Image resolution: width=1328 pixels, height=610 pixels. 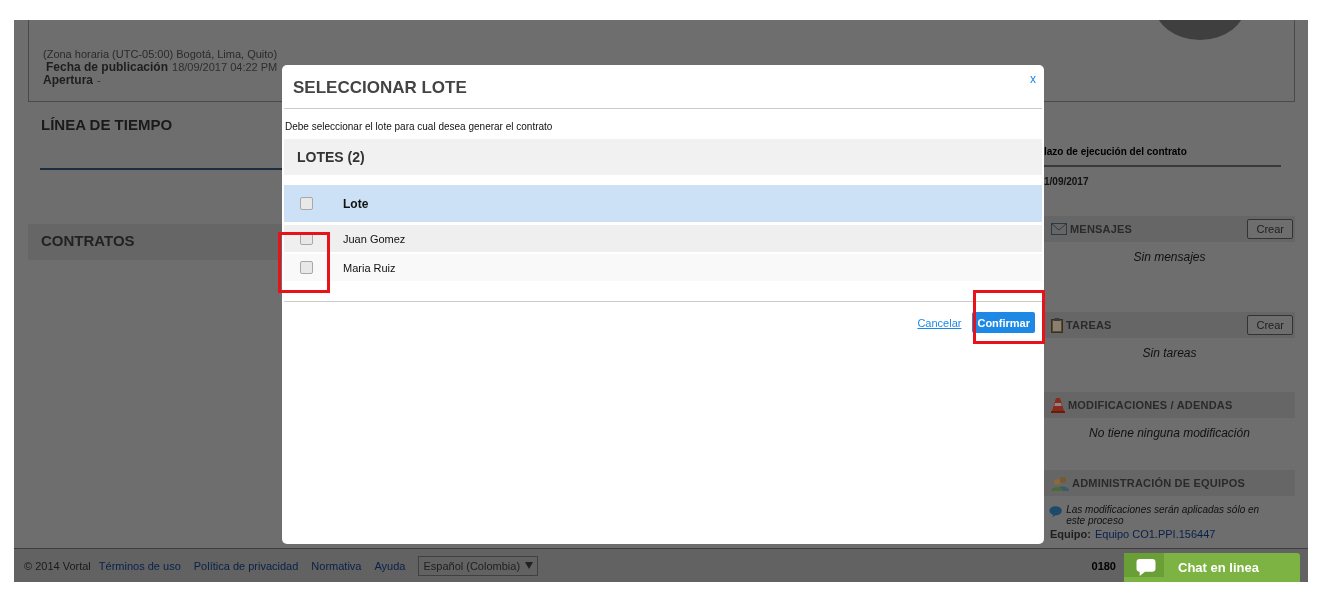 I want to click on instruction-text: Debe seleccionar el lote para cual desea generar el contrato, so click(x=419, y=127).